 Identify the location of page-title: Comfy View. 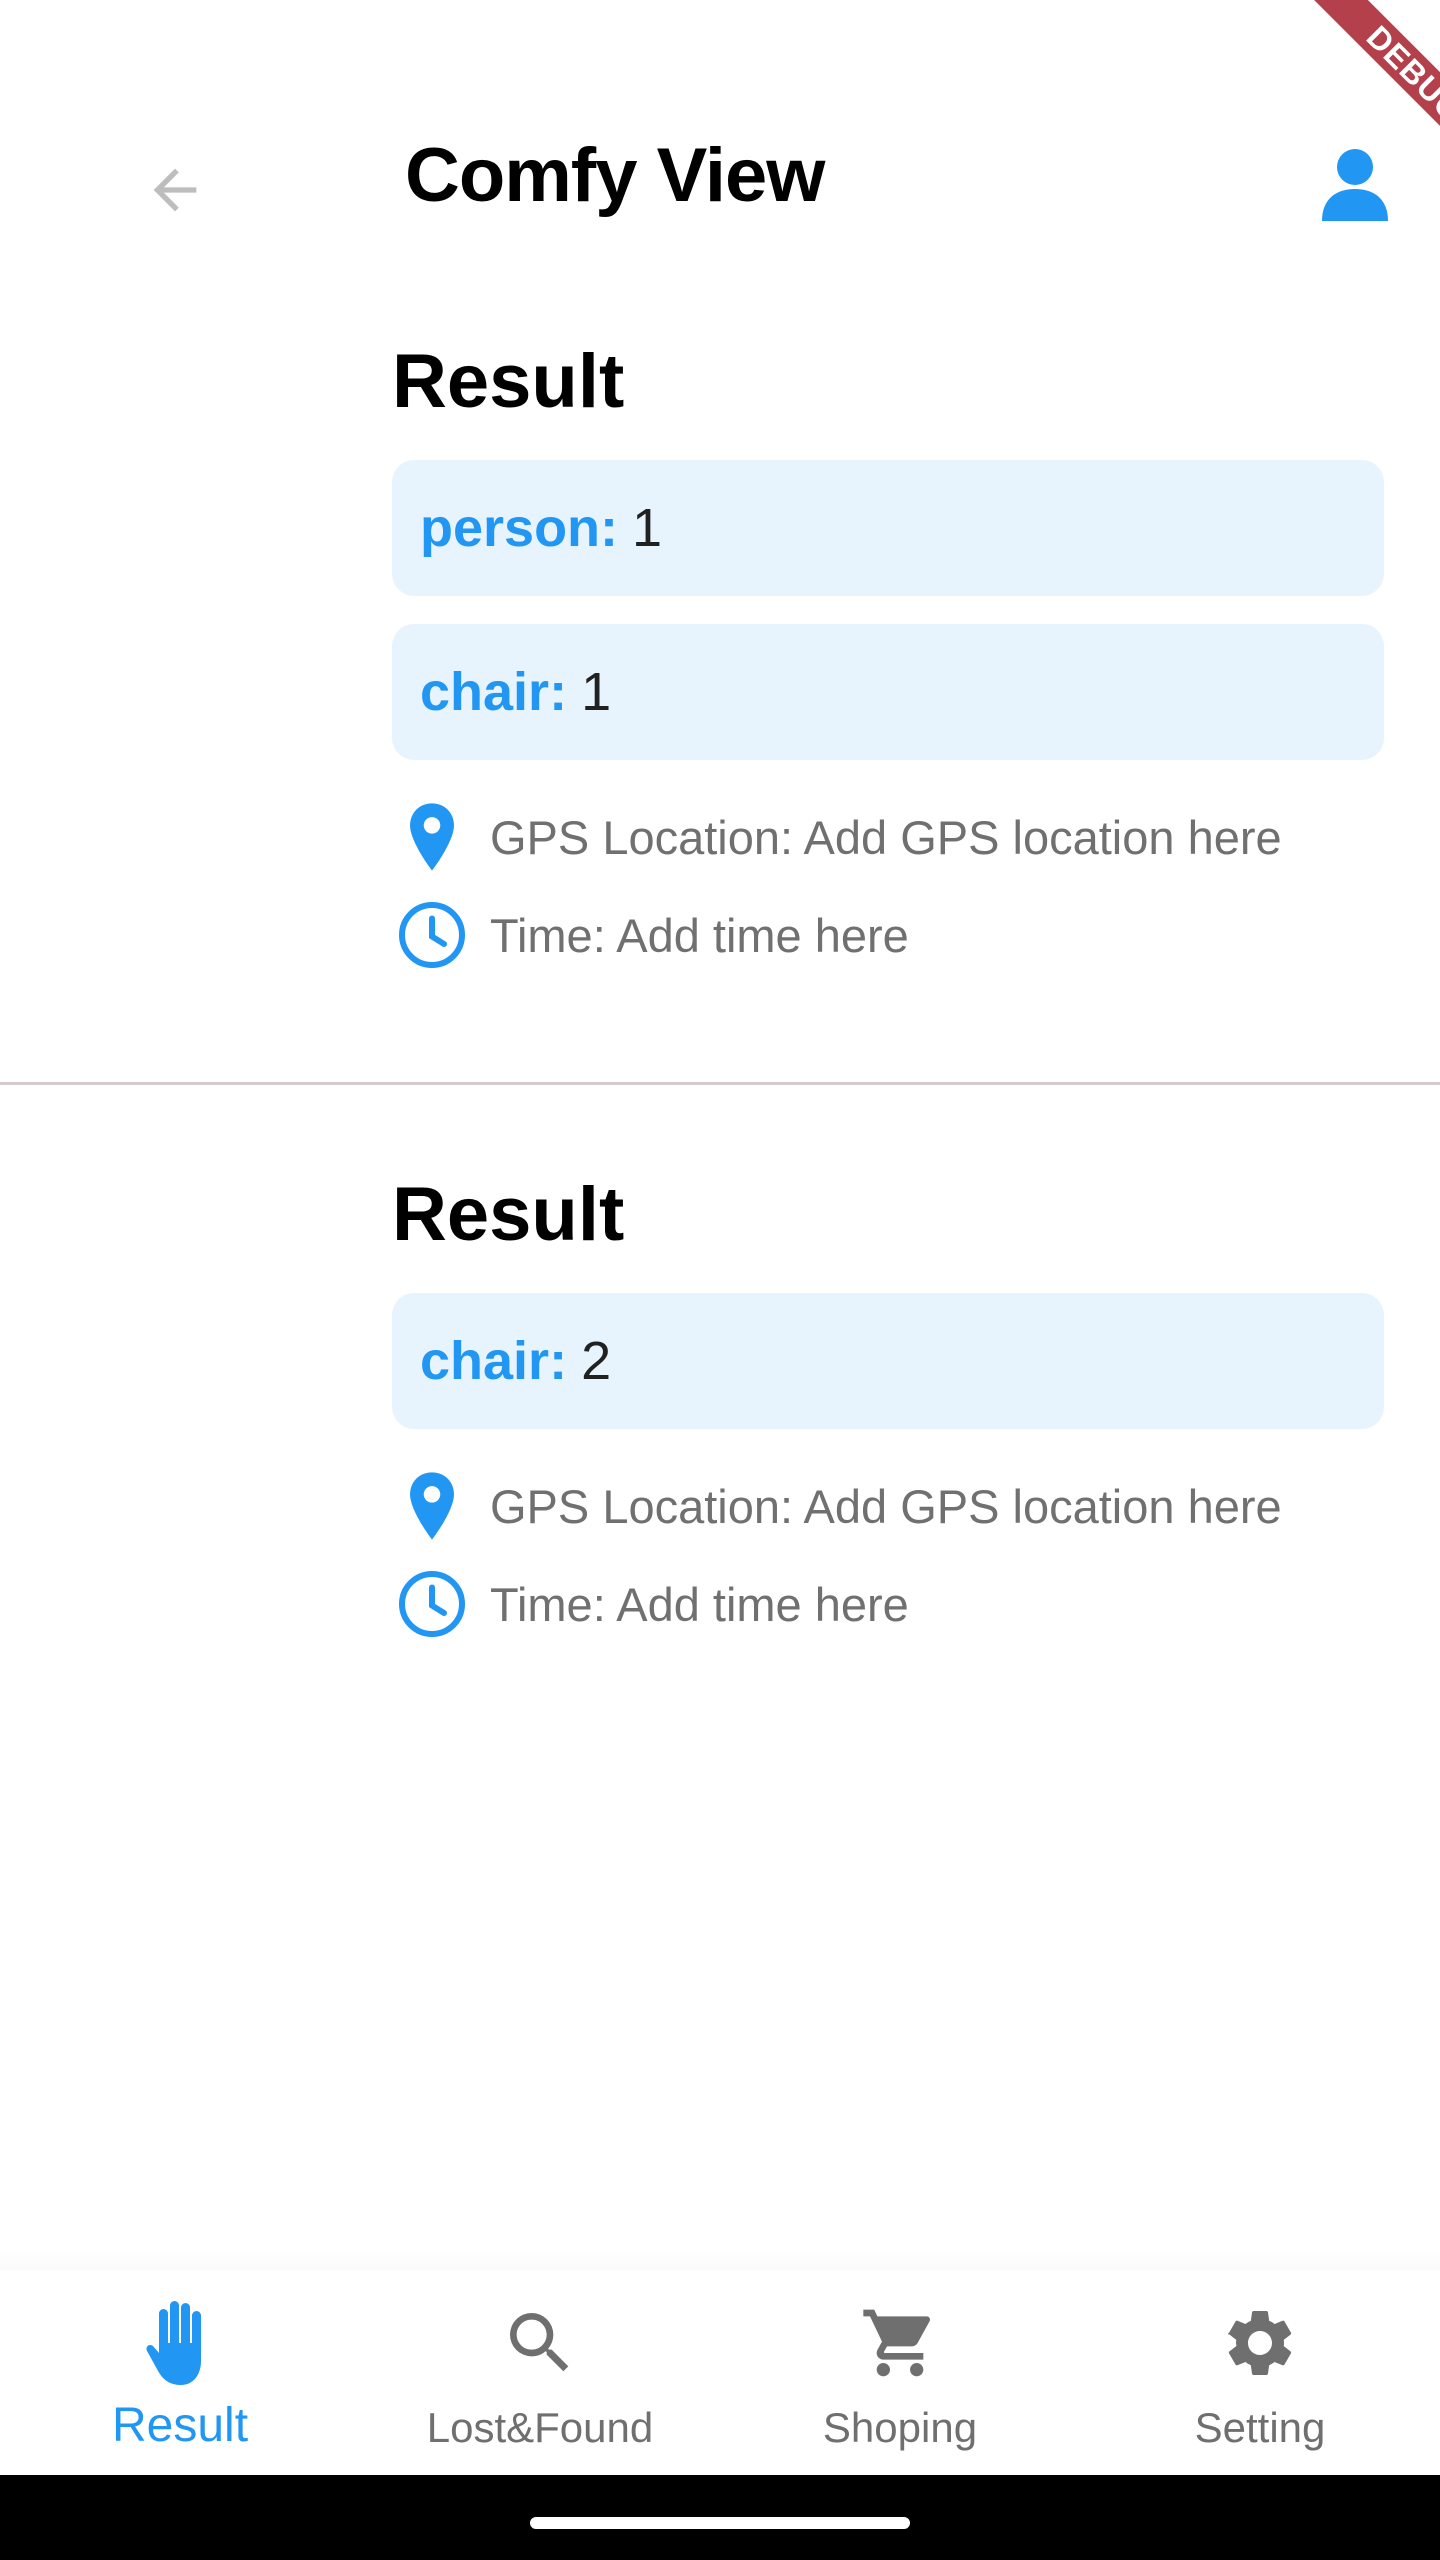
(615, 175).